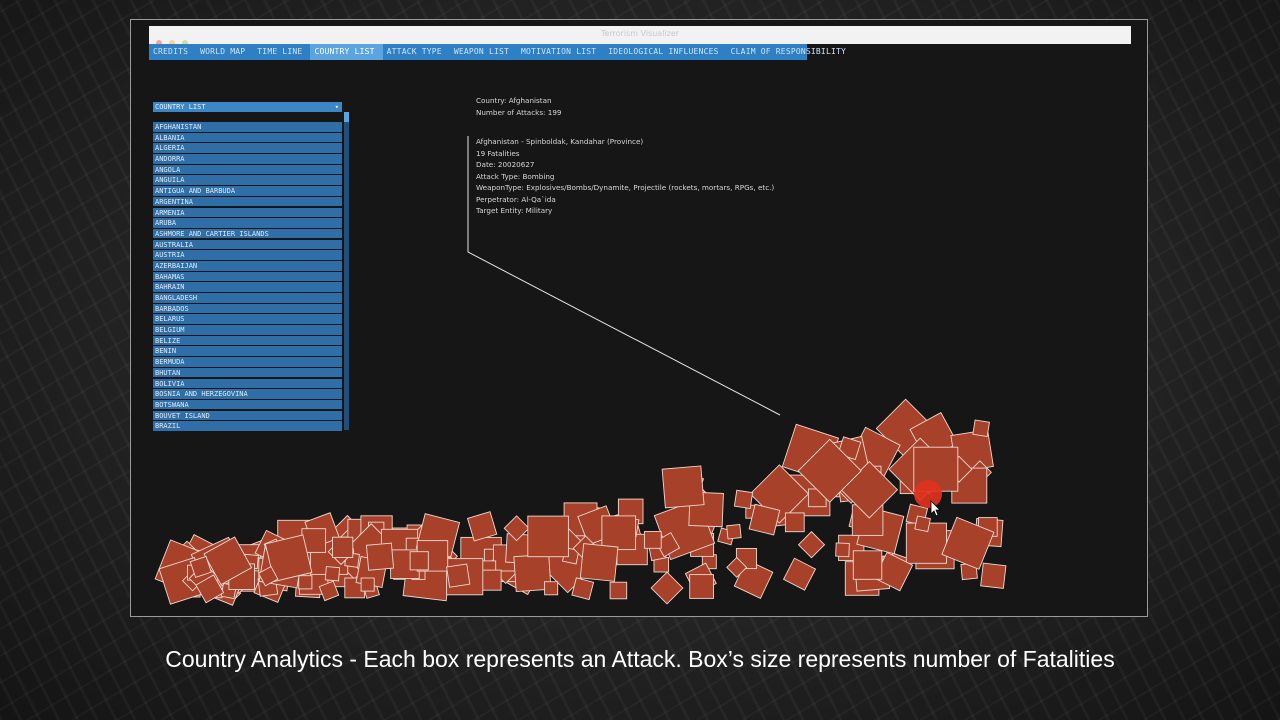  What do you see at coordinates (624, 276) in the screenshot?
I see `tooltip-leader-line` at bounding box center [624, 276].